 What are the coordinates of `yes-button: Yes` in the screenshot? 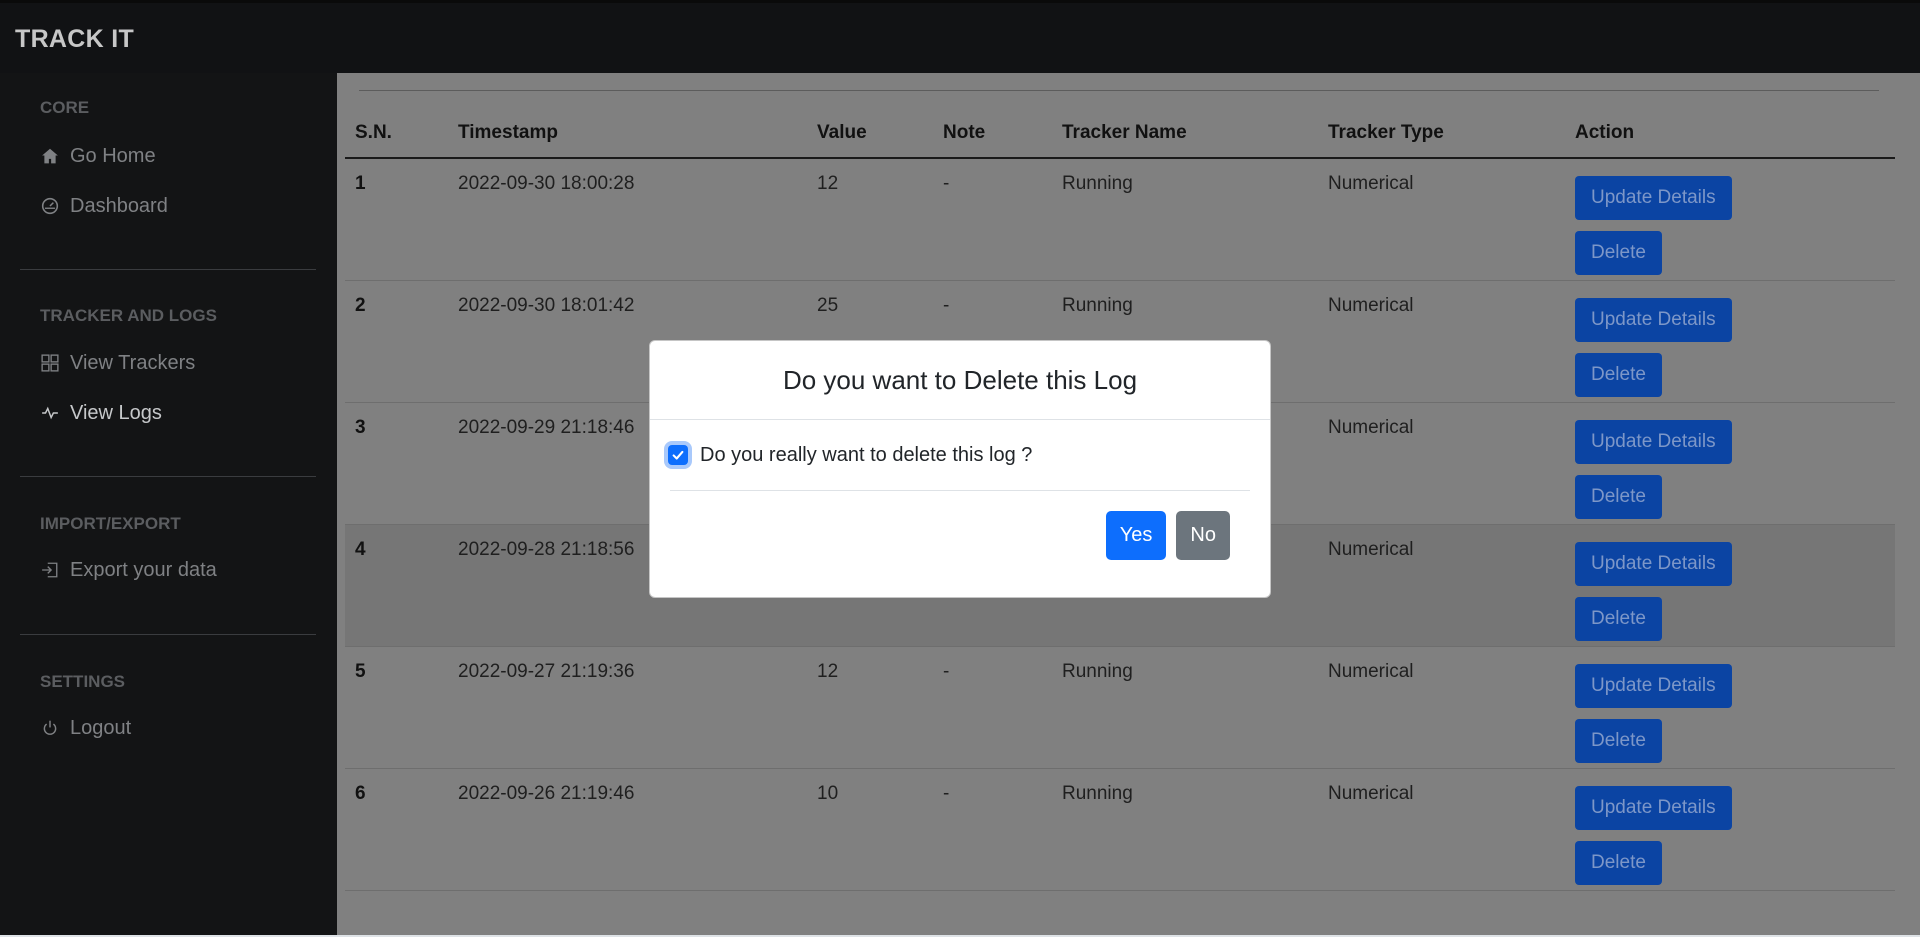 It's located at (1136, 535).